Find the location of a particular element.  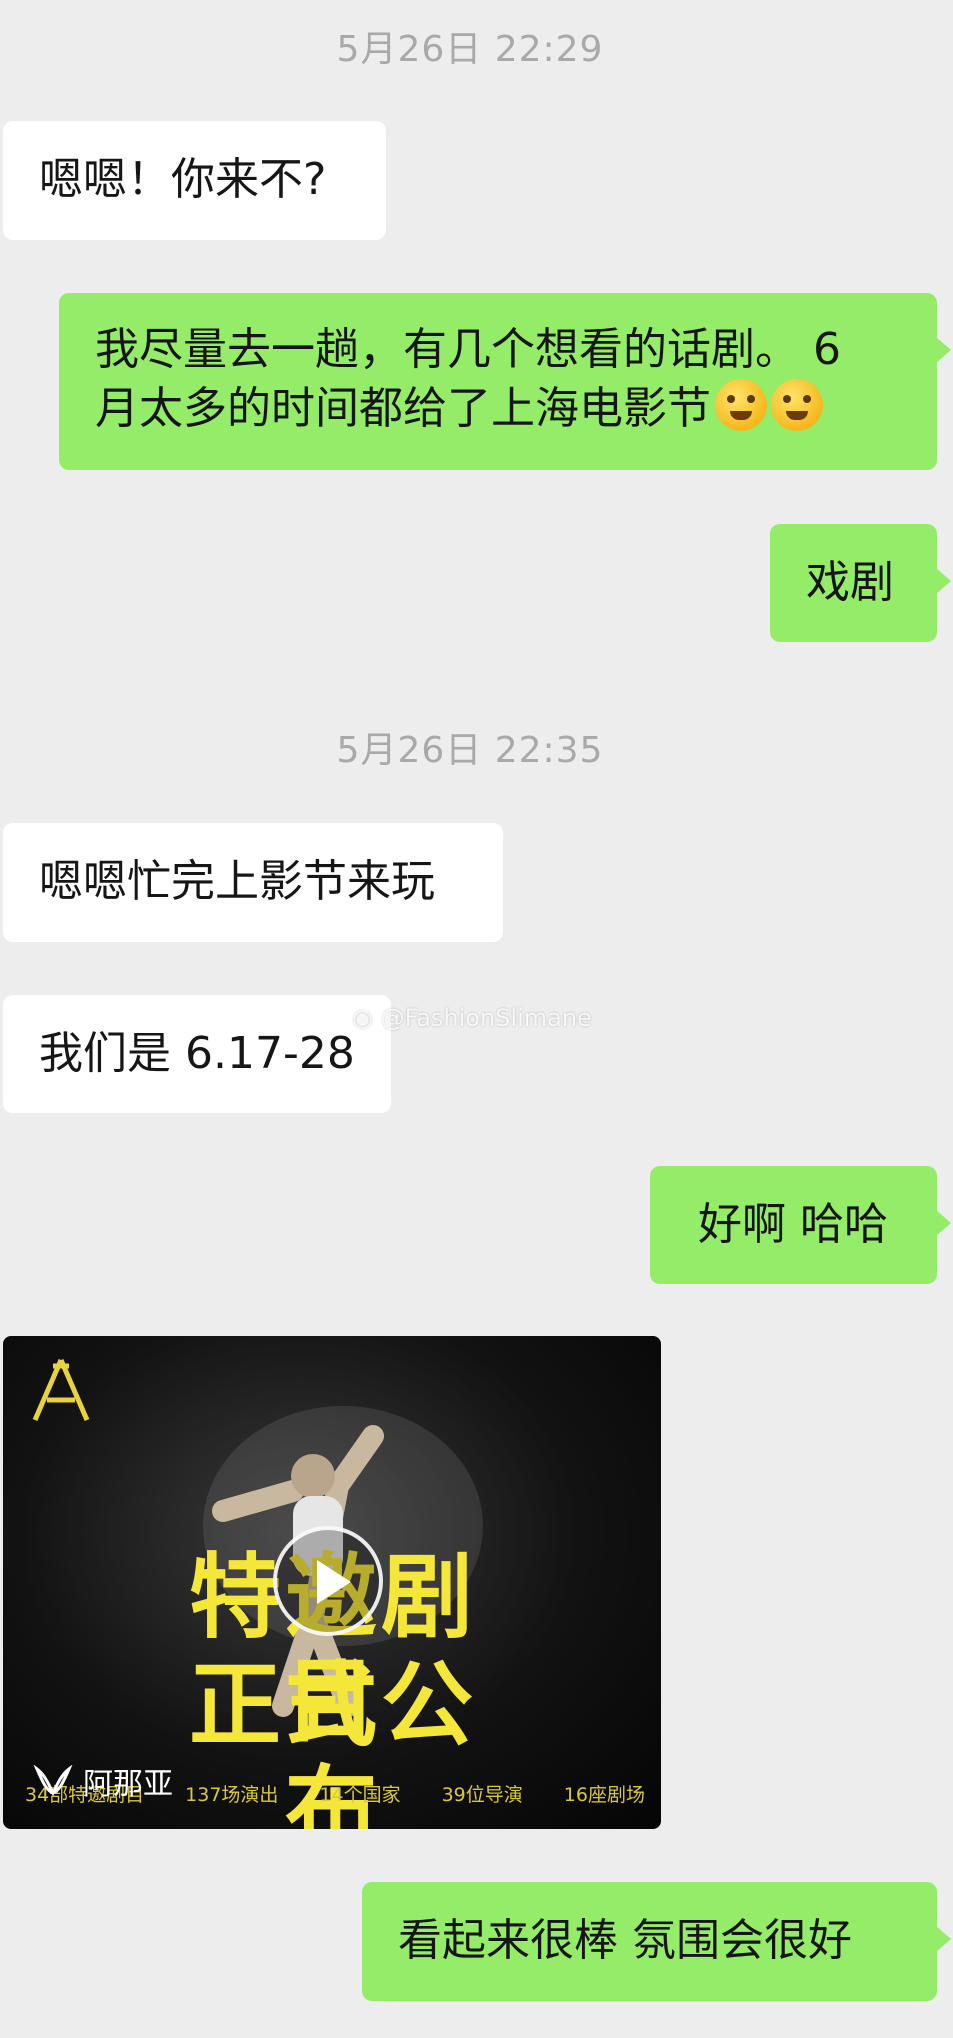

message-outgoing: 看起来很棒 氛围会很好 is located at coordinates (656, 1941).